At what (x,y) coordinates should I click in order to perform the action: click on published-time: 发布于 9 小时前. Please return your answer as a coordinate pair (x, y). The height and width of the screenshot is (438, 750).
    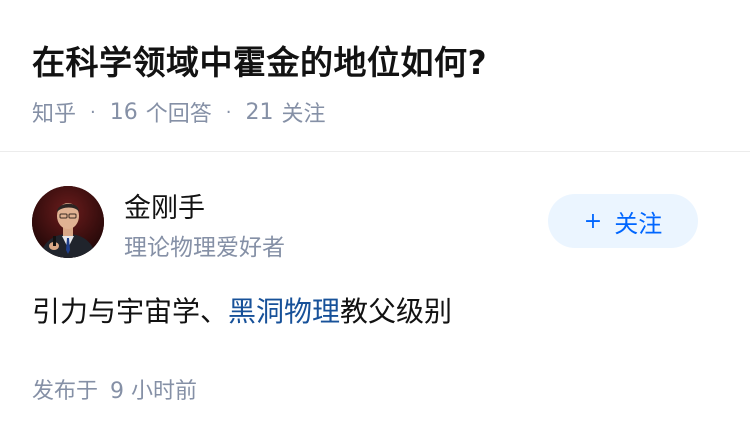
    Looking at the image, I should click on (114, 389).